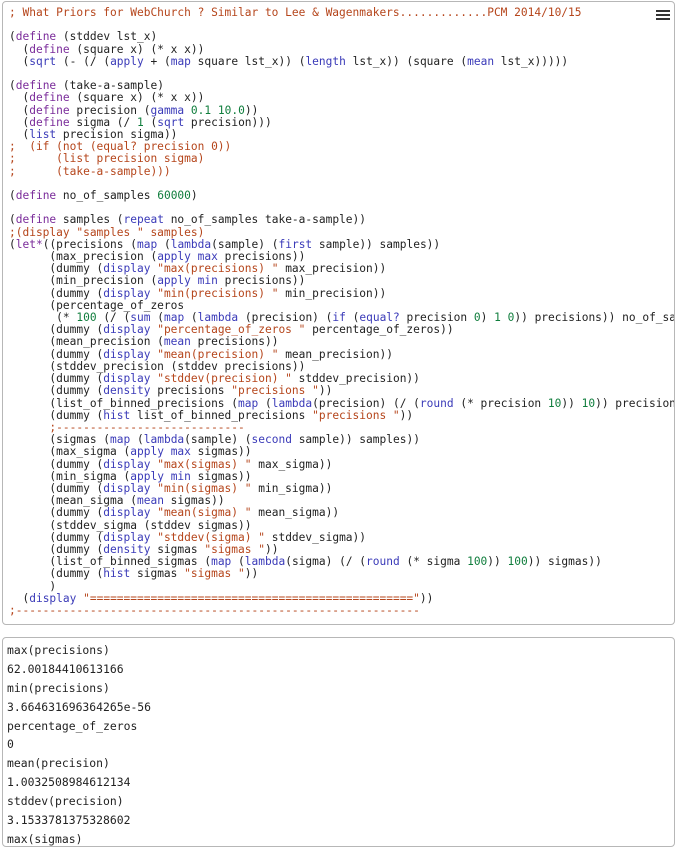 This screenshot has width=680, height=847. I want to click on hamburger-menu-icon, so click(663, 15).